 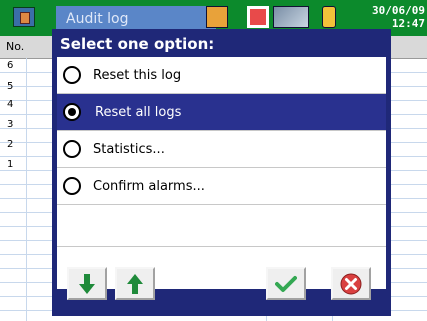 I want to click on column-header-no: No., so click(x=15, y=46).